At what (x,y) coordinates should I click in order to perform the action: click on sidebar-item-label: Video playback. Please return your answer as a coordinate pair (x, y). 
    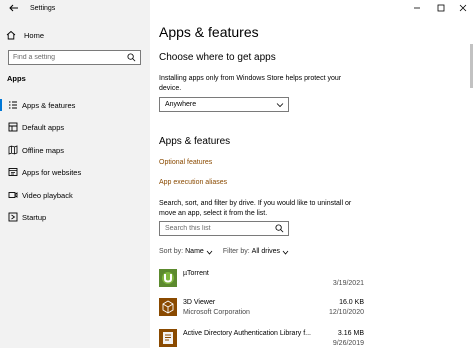
    Looking at the image, I should click on (47, 195).